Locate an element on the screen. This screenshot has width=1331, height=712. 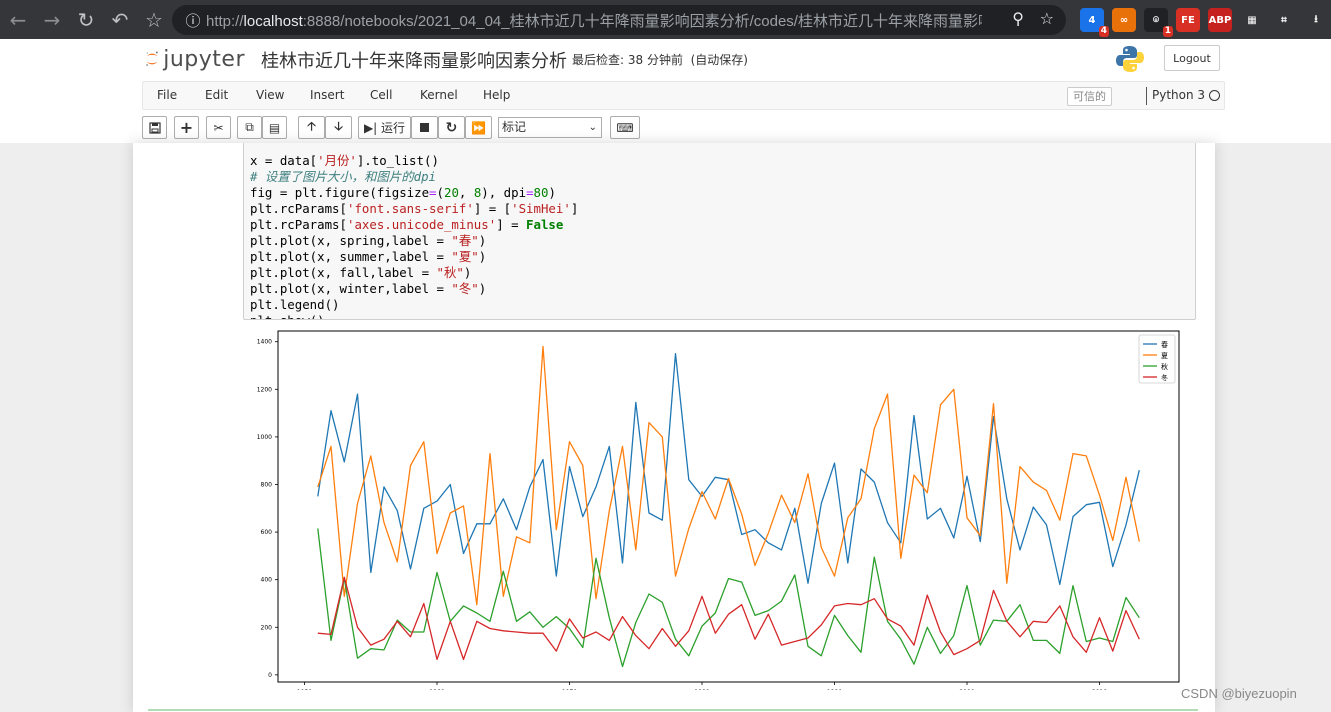
kernel-name: Python 3 is located at coordinates (1178, 95).